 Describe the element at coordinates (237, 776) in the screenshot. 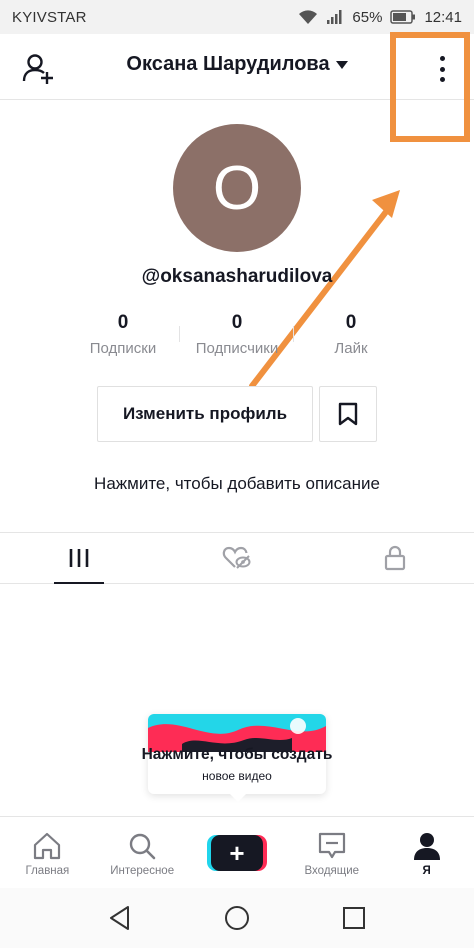

I see `tooltip-subtitle: новое видео` at that location.